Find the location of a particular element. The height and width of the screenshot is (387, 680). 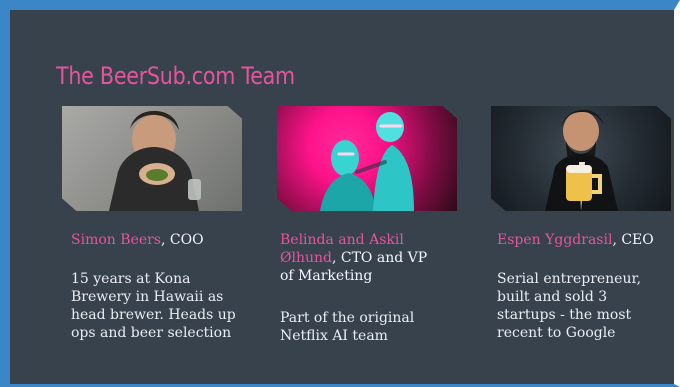

description-line: Serial entrepreneur, is located at coordinates (569, 279).